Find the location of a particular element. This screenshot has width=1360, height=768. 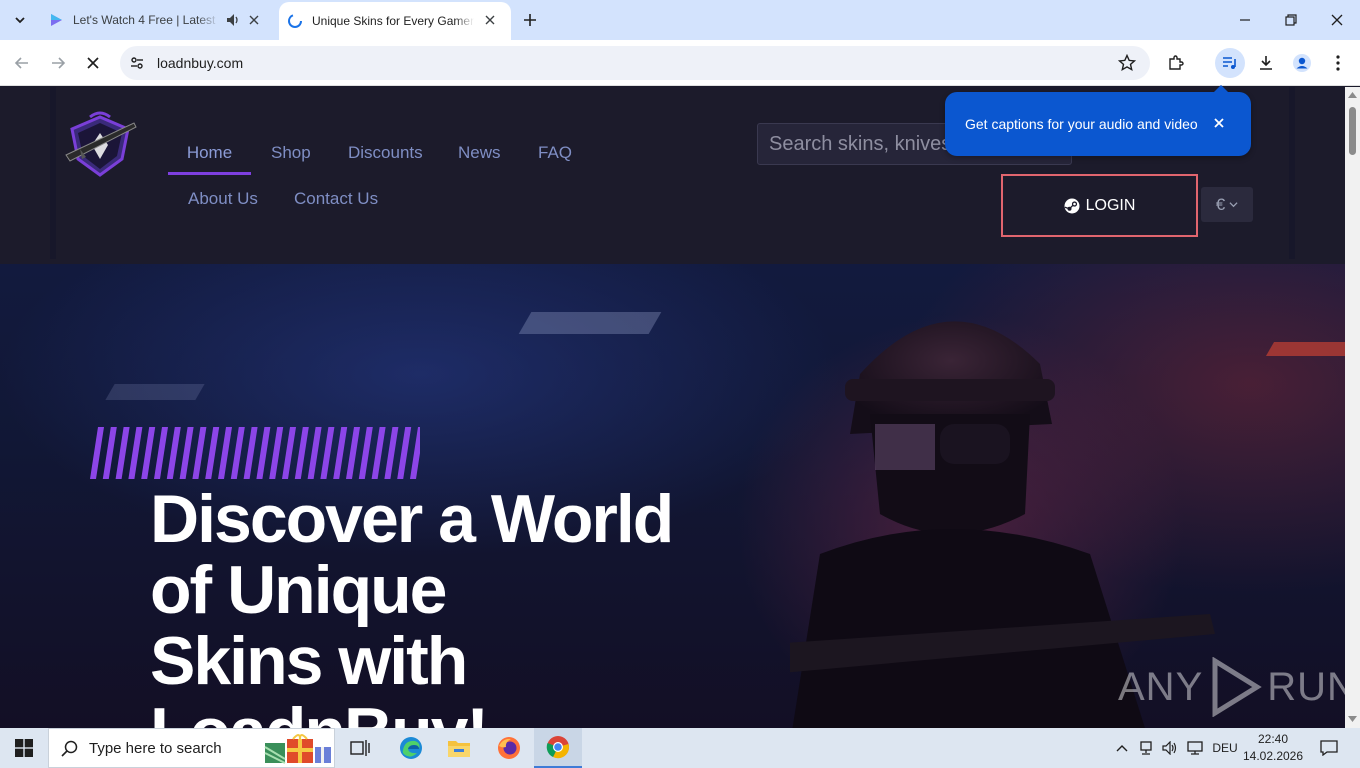

clock-time: 22:40 is located at coordinates (1273, 739).